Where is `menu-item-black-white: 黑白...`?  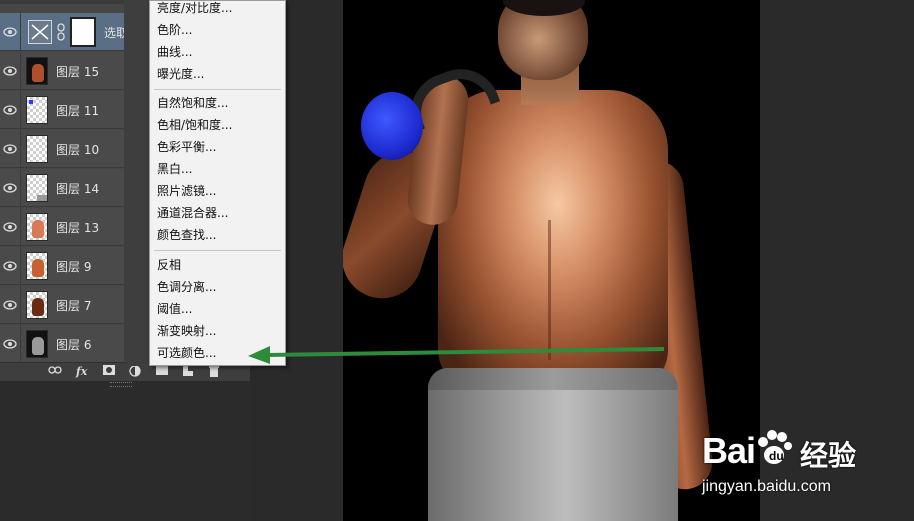 menu-item-black-white: 黑白... is located at coordinates (217, 169).